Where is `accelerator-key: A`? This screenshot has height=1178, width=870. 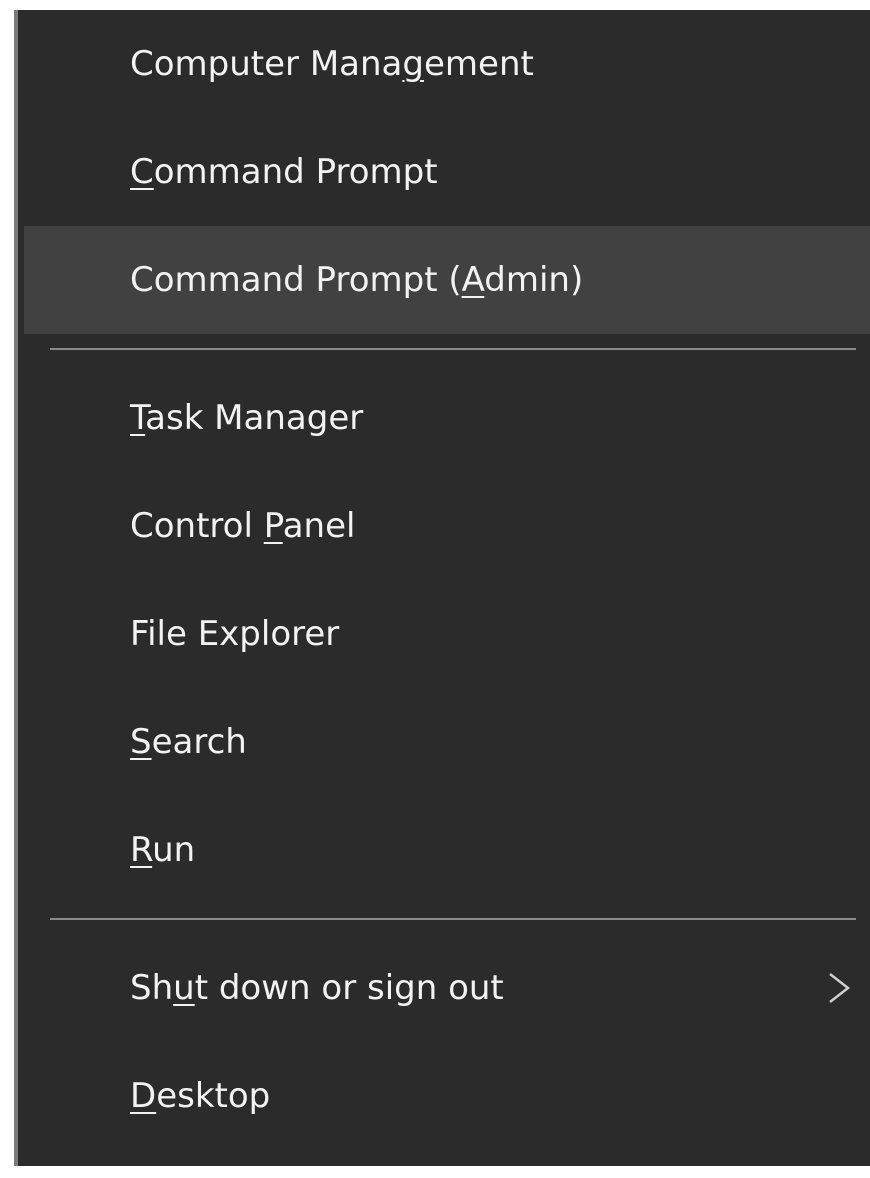 accelerator-key: A is located at coordinates (473, 280).